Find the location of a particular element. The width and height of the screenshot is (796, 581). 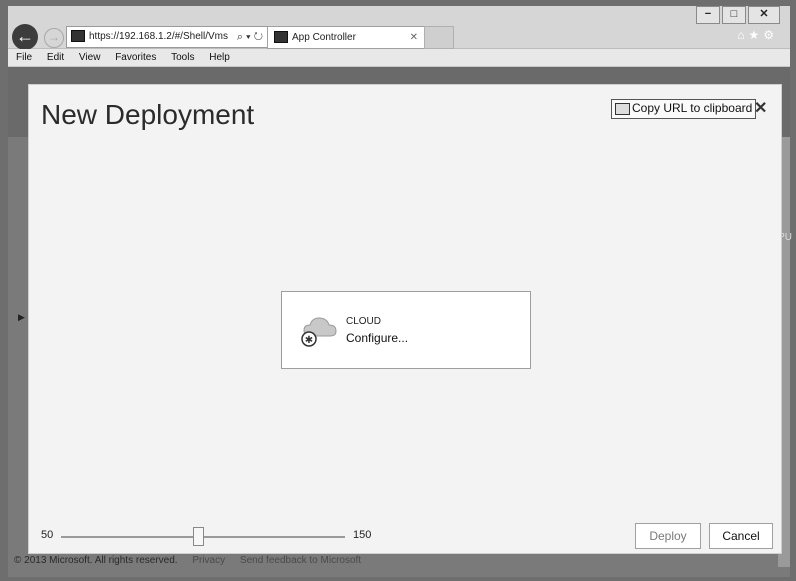

close-dialog-icon: ✕ is located at coordinates (760, 108).